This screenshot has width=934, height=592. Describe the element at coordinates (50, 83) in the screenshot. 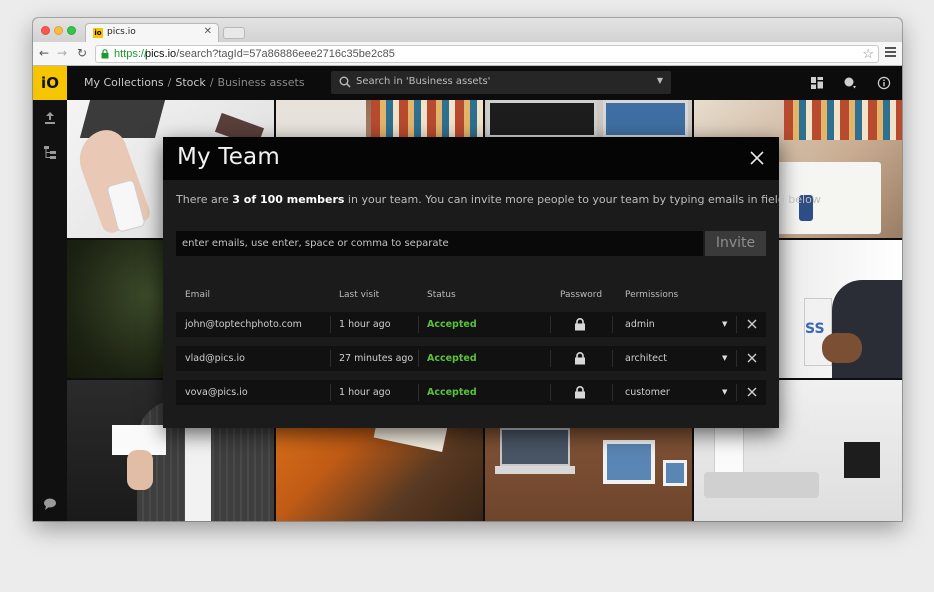

I see `app-logo: iO` at that location.